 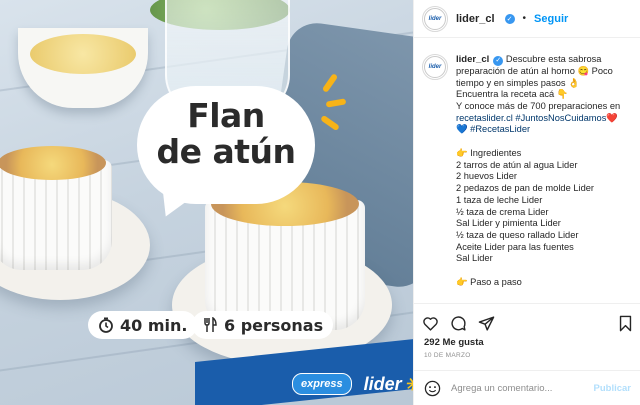 I want to click on ingredient-item: Sal Lider y pimienta Lider, so click(x=508, y=223).